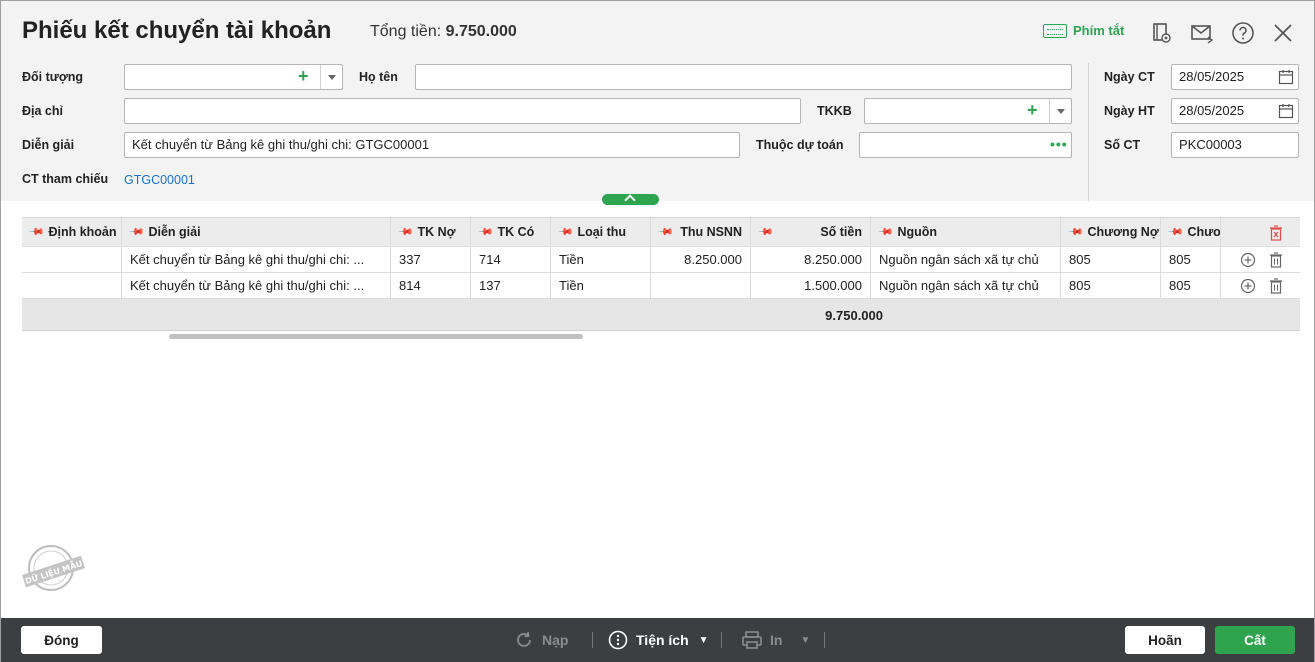  I want to click on keyboard-icon, so click(1055, 30).